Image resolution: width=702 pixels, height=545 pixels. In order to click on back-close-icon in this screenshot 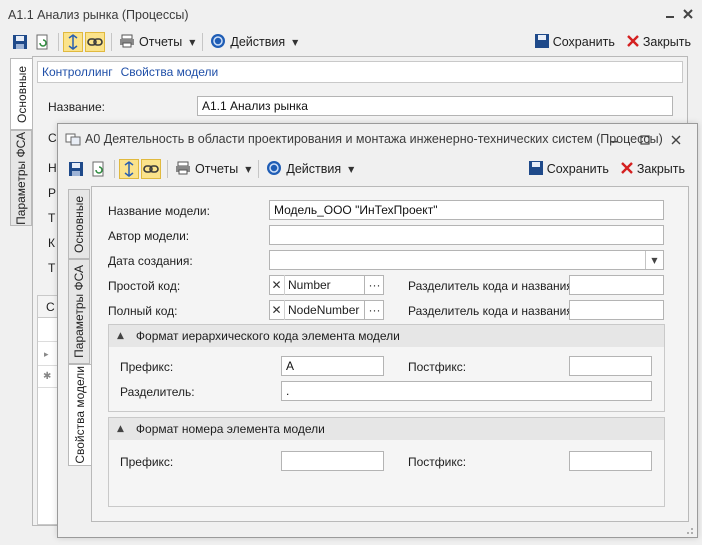, I will do `click(688, 14)`.